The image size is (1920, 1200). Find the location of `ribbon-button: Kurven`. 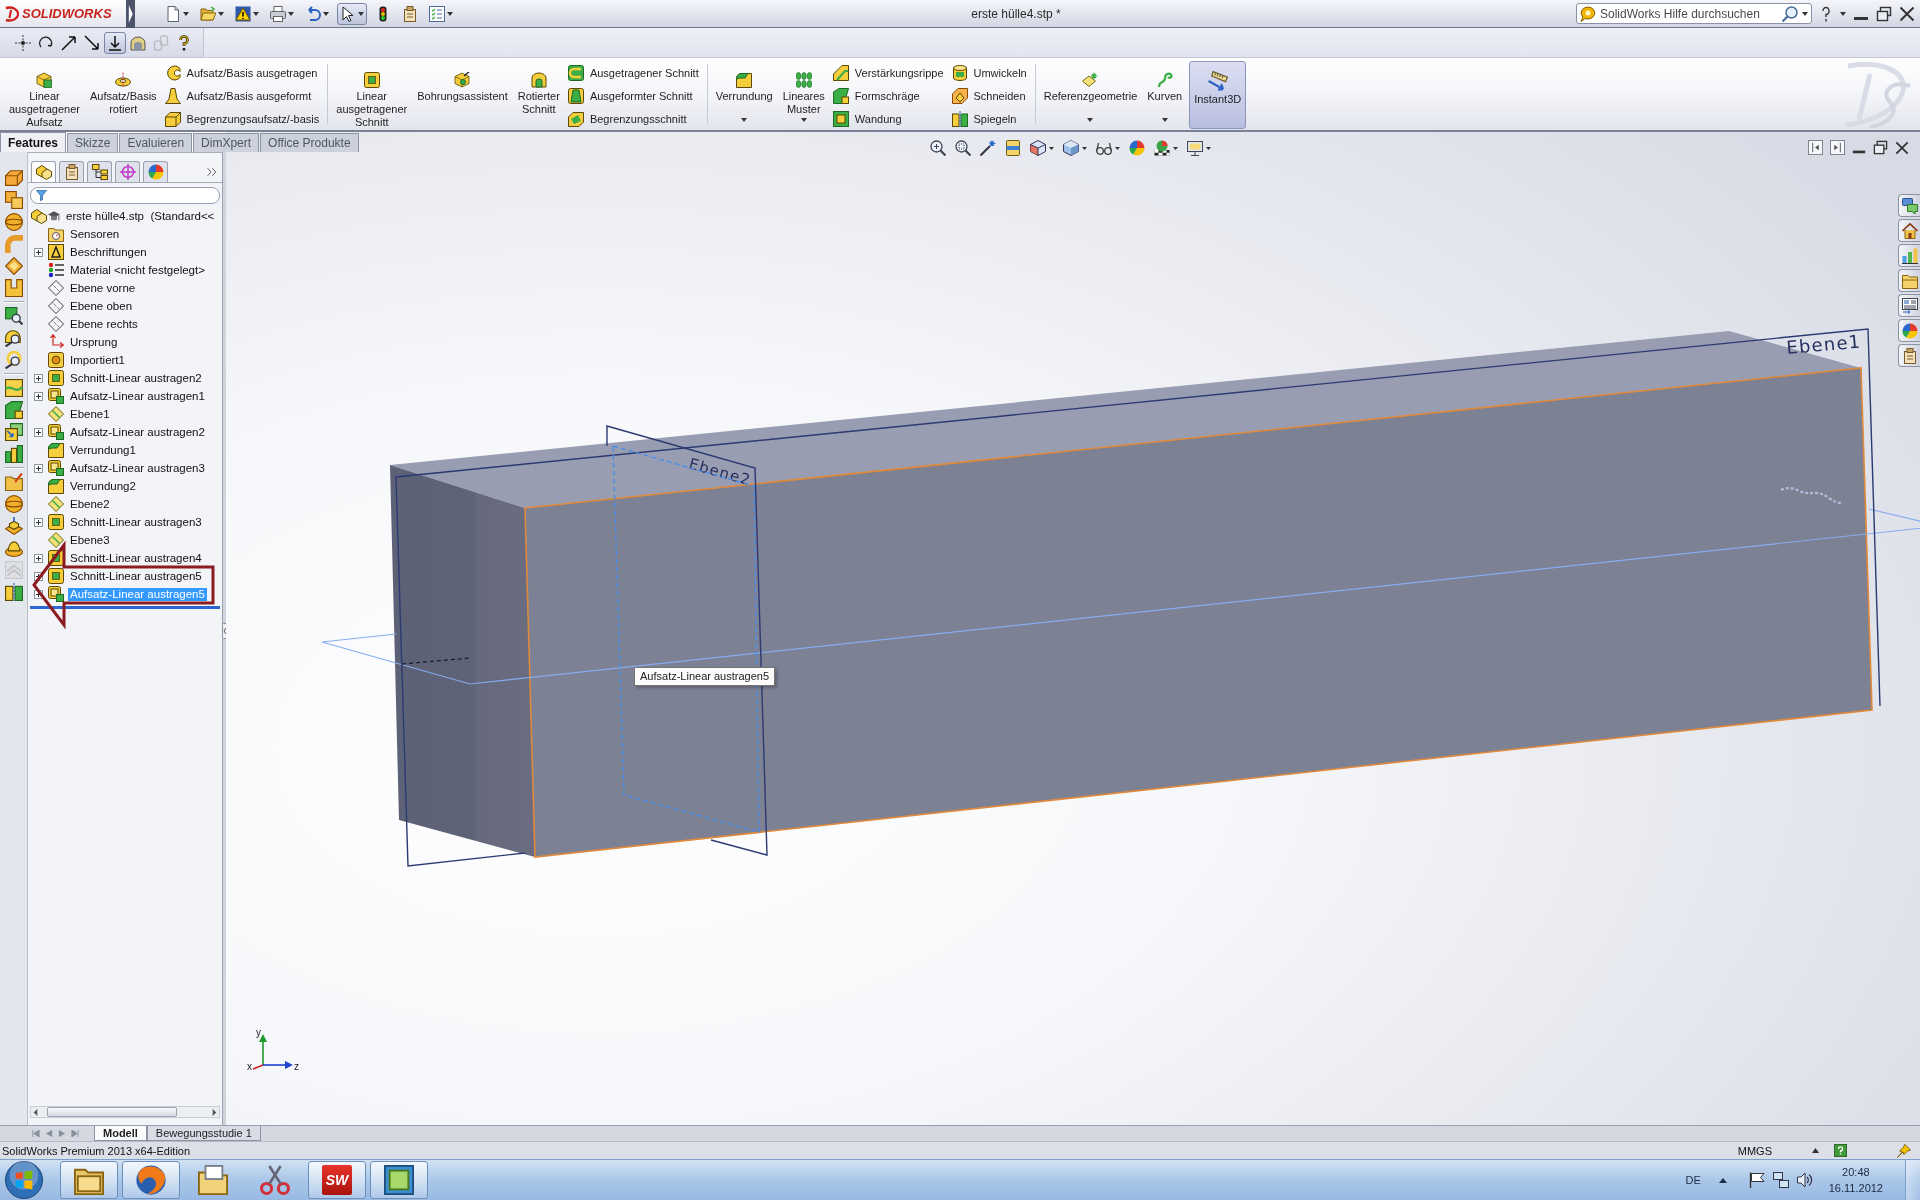

ribbon-button: Kurven is located at coordinates (1165, 94).